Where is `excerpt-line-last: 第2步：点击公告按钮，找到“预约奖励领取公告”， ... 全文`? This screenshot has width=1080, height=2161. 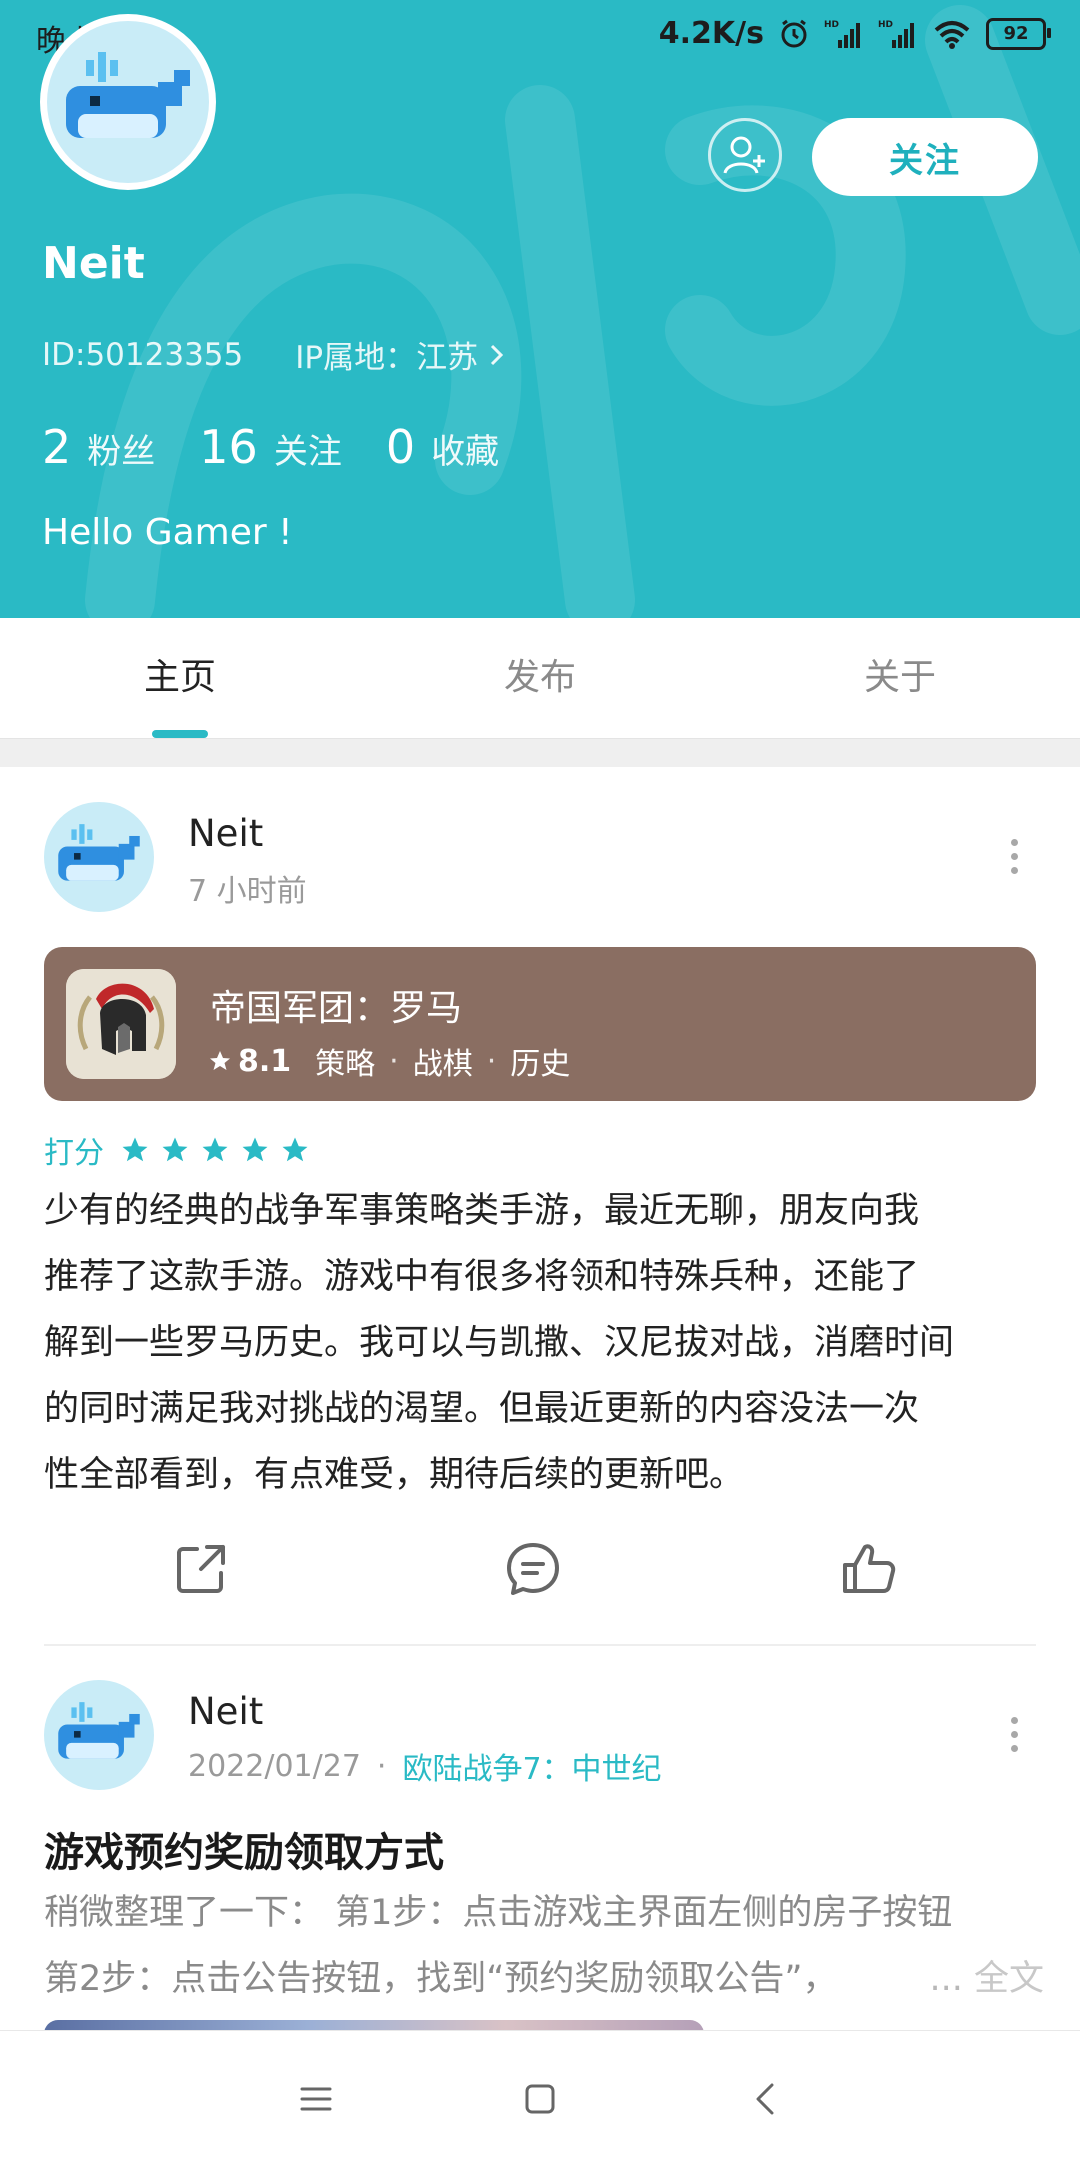 excerpt-line-last: 第2步：点击公告按钮，找到“预约奖励领取公告”， ... 全文 is located at coordinates (544, 1979).